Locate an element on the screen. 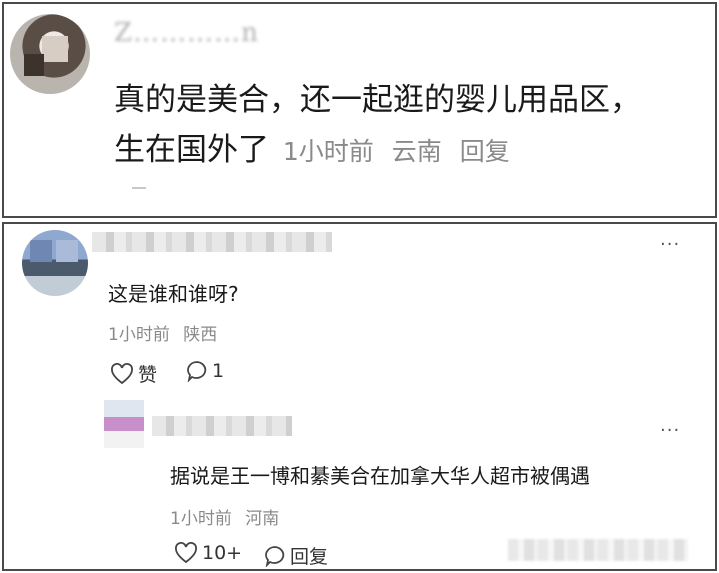 Image resolution: width=719 pixels, height=573 pixels. post-time: 1小时前 is located at coordinates (328, 151).